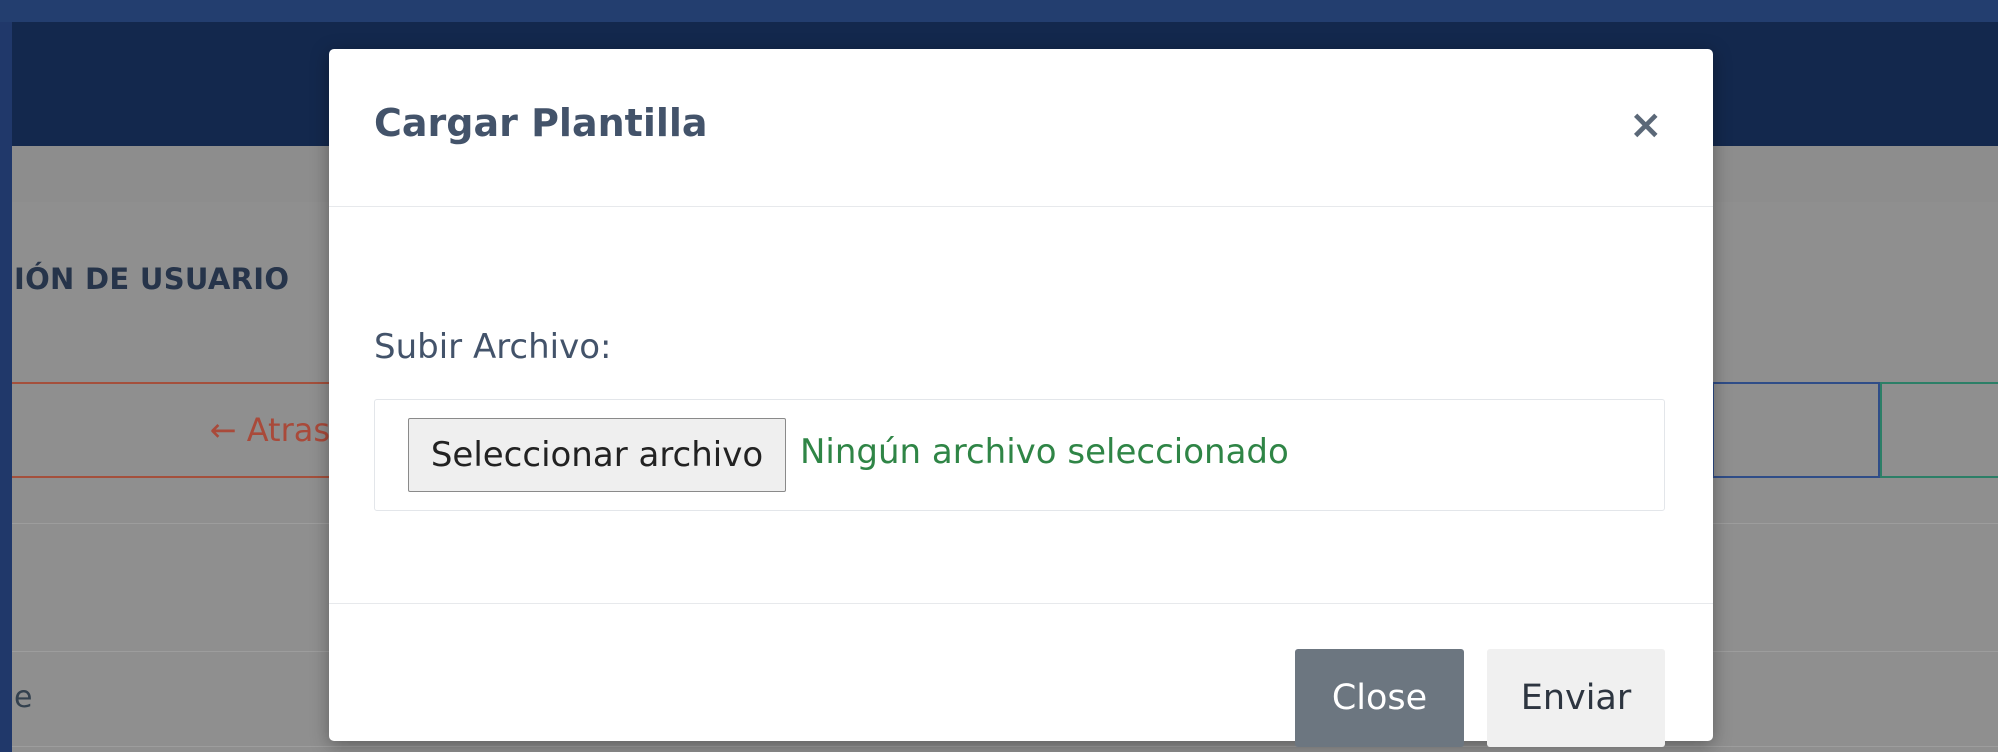 Image resolution: width=1998 pixels, height=752 pixels. I want to click on back-button: ← Atras, so click(177, 430).